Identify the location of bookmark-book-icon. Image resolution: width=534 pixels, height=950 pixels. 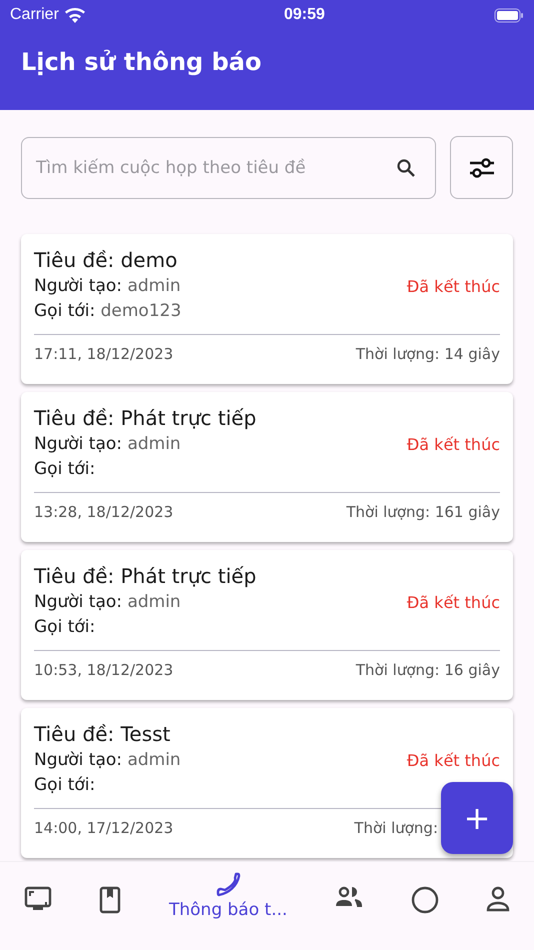
(110, 900).